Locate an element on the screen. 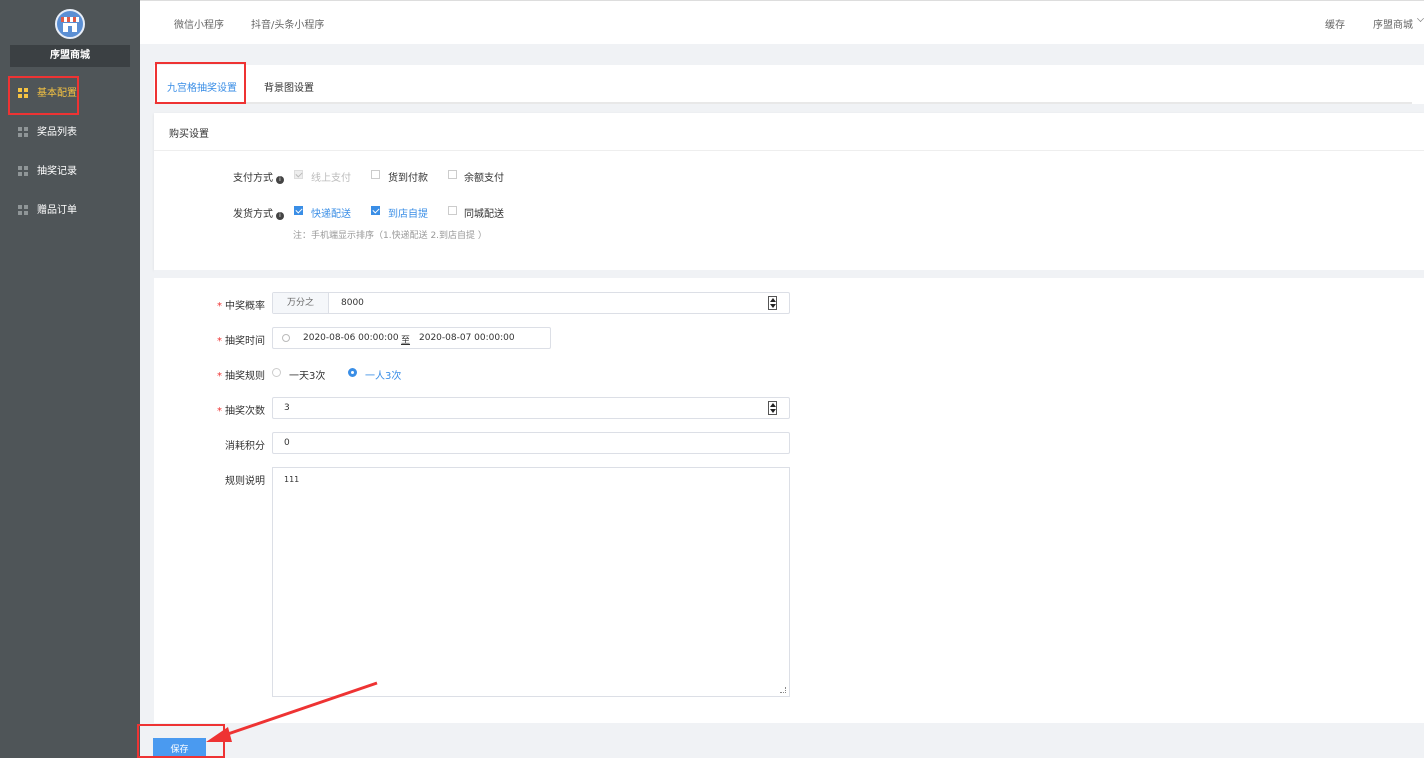 The width and height of the screenshot is (1424, 758). shop-logo is located at coordinates (70, 24).